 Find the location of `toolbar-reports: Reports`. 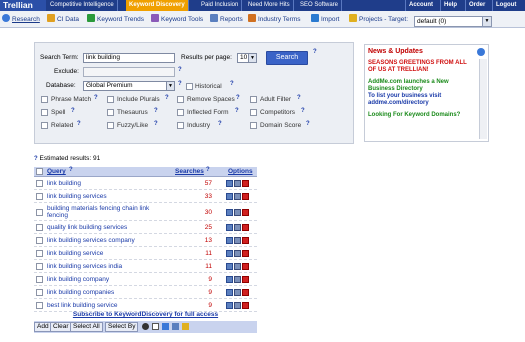

toolbar-reports: Reports is located at coordinates (226, 19).